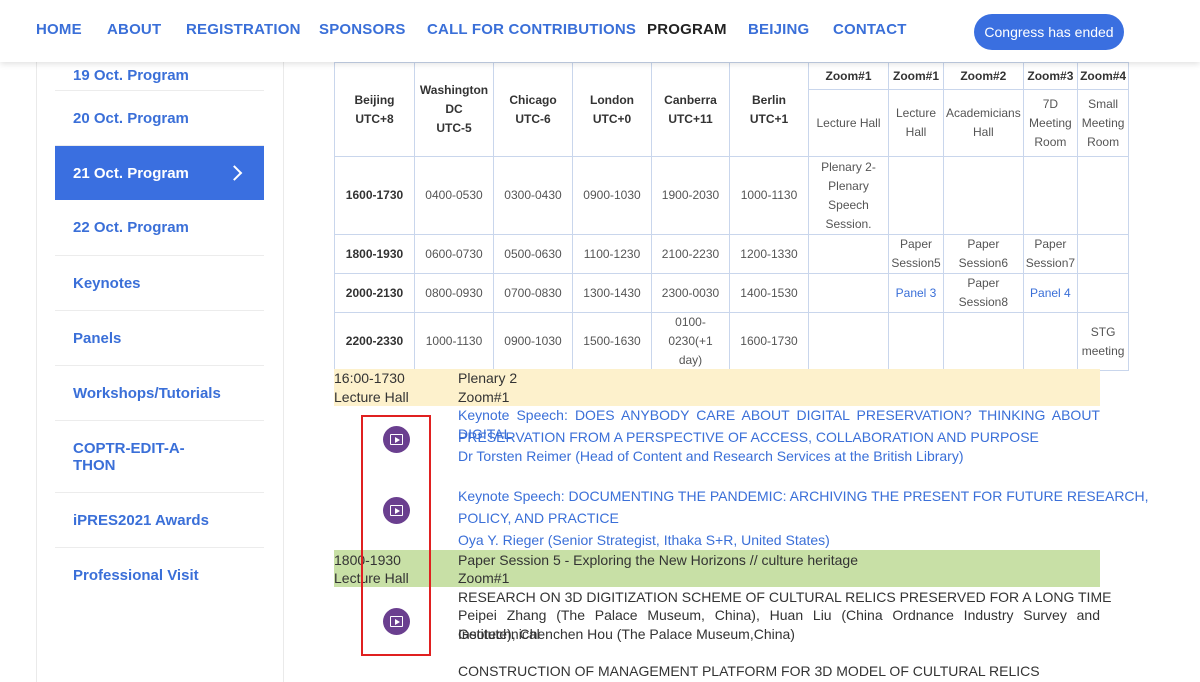  Describe the element at coordinates (612, 254) in the screenshot. I see `time-cell: 1100-1230` at that location.